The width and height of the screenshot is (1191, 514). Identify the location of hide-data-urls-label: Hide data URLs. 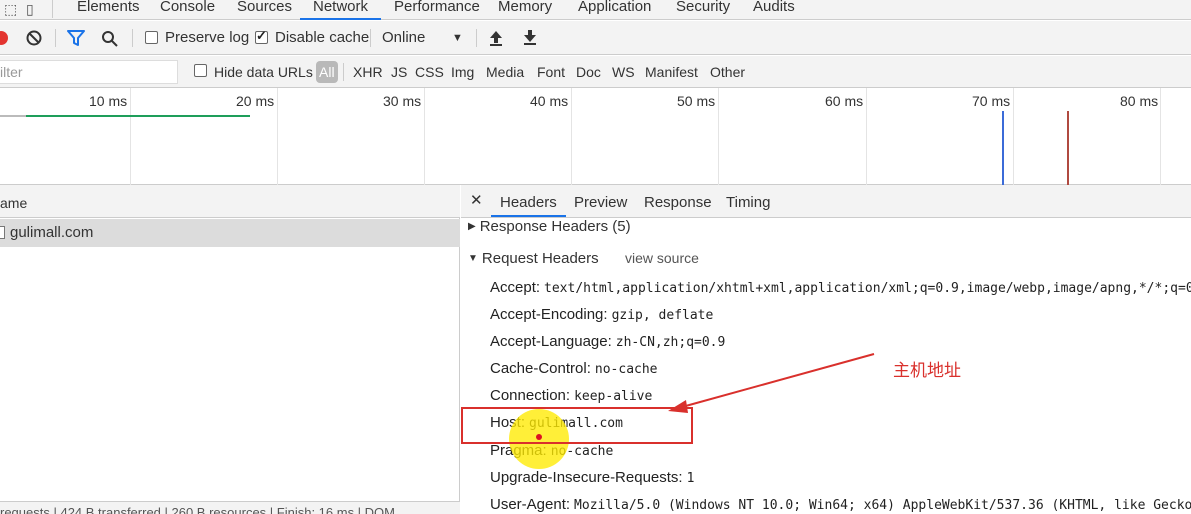
(263, 72).